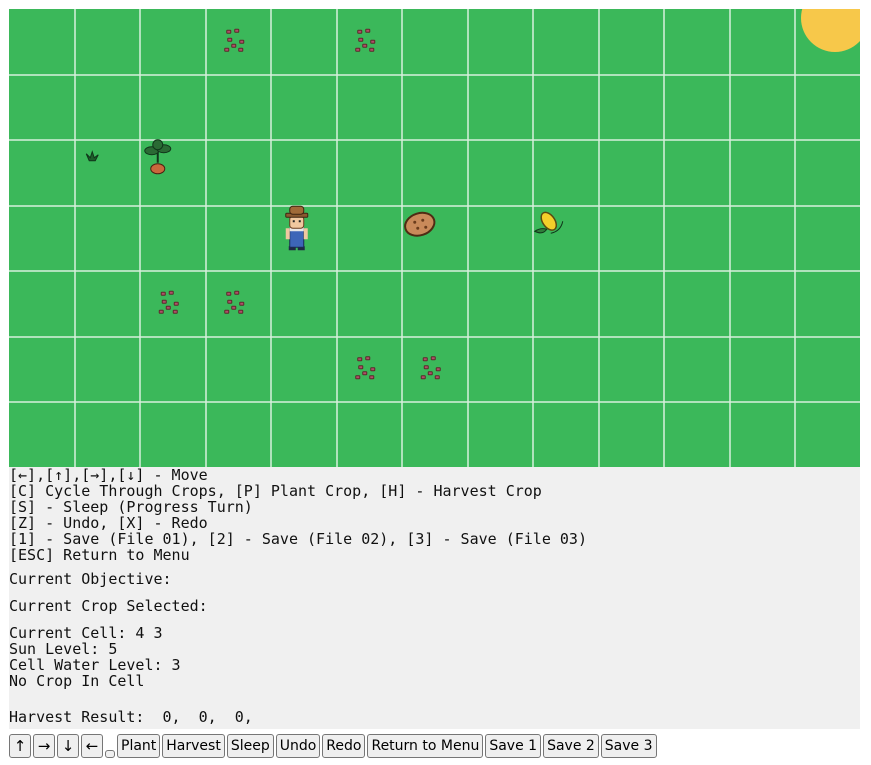 This screenshot has height=765, width=871. I want to click on crop-status: No Crop In Cell, so click(77, 681).